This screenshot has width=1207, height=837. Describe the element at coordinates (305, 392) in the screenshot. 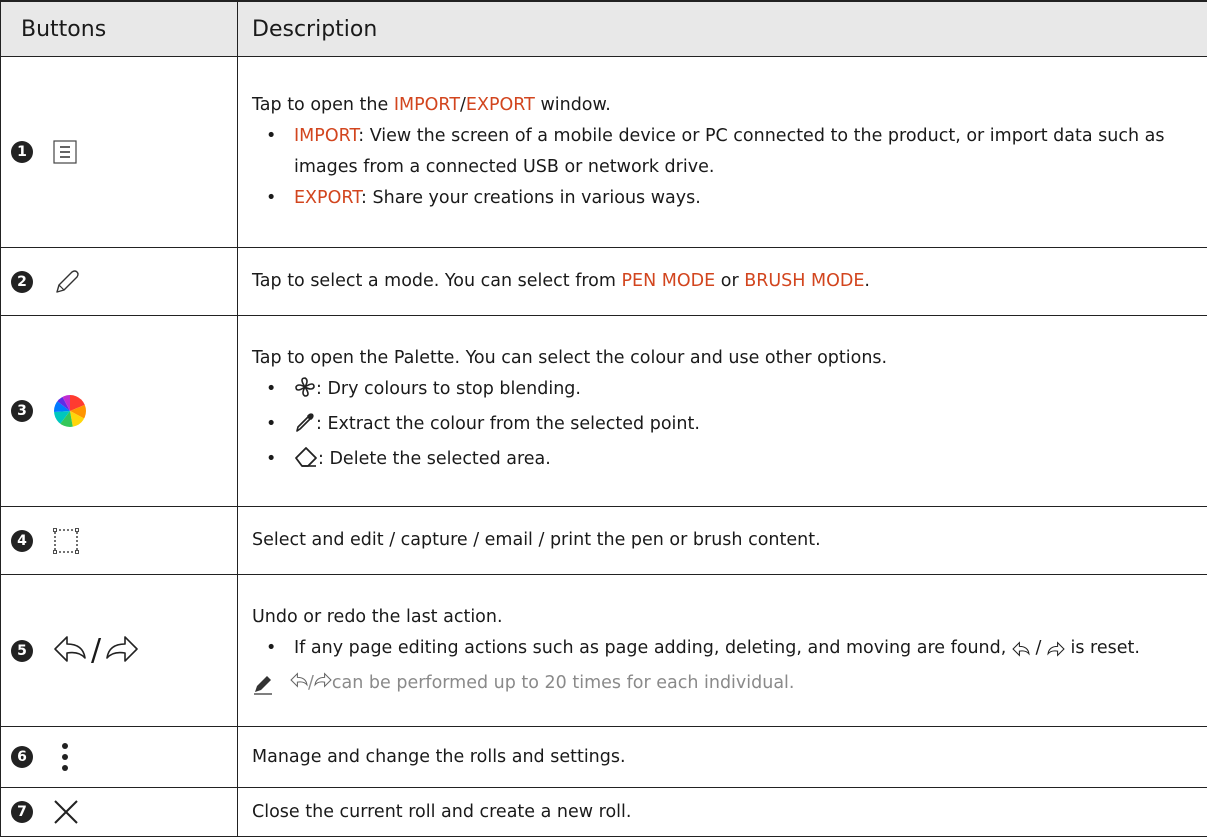

I see `fan-icon` at that location.